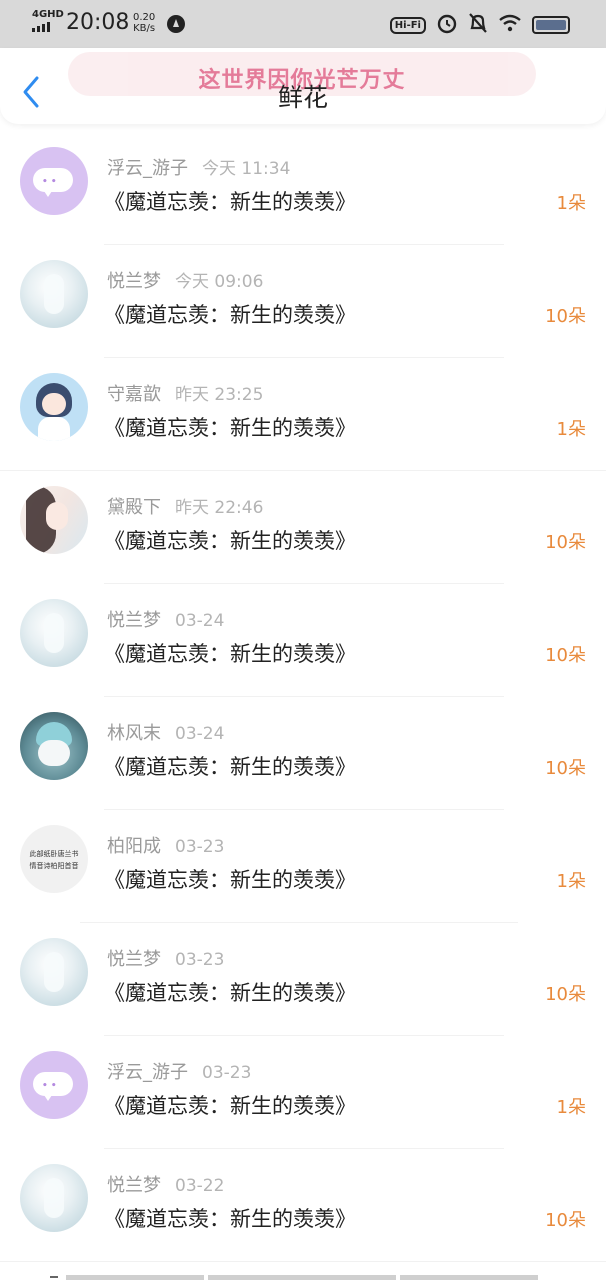 The image size is (606, 1280). Describe the element at coordinates (134, 507) in the screenshot. I see `user-name: 黛殿下` at that location.